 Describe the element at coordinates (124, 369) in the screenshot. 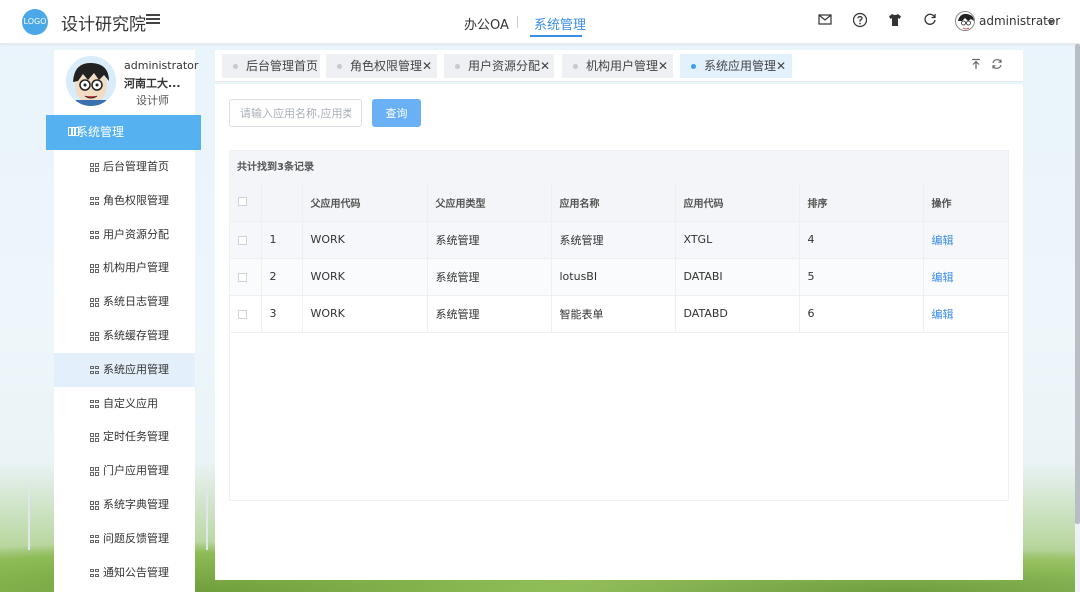

I see `sidebar-item: 系统应用管理` at that location.